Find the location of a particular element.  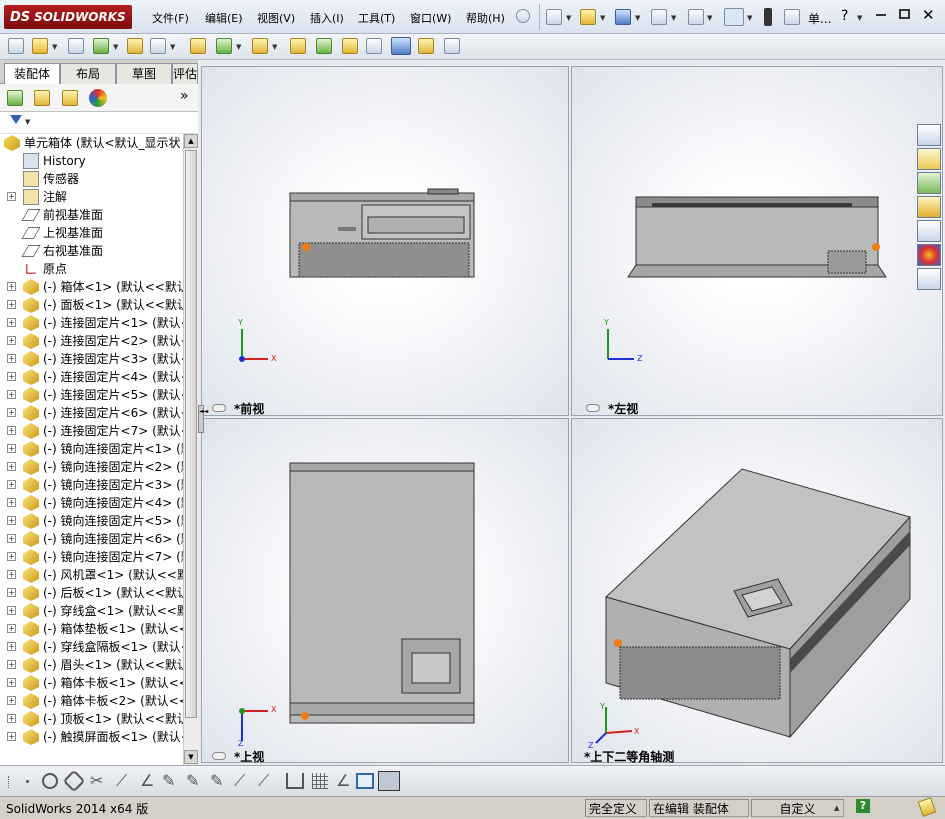

tree-item: + (-) 箱体垫板<1> (默认<<默 is located at coordinates (91, 629).